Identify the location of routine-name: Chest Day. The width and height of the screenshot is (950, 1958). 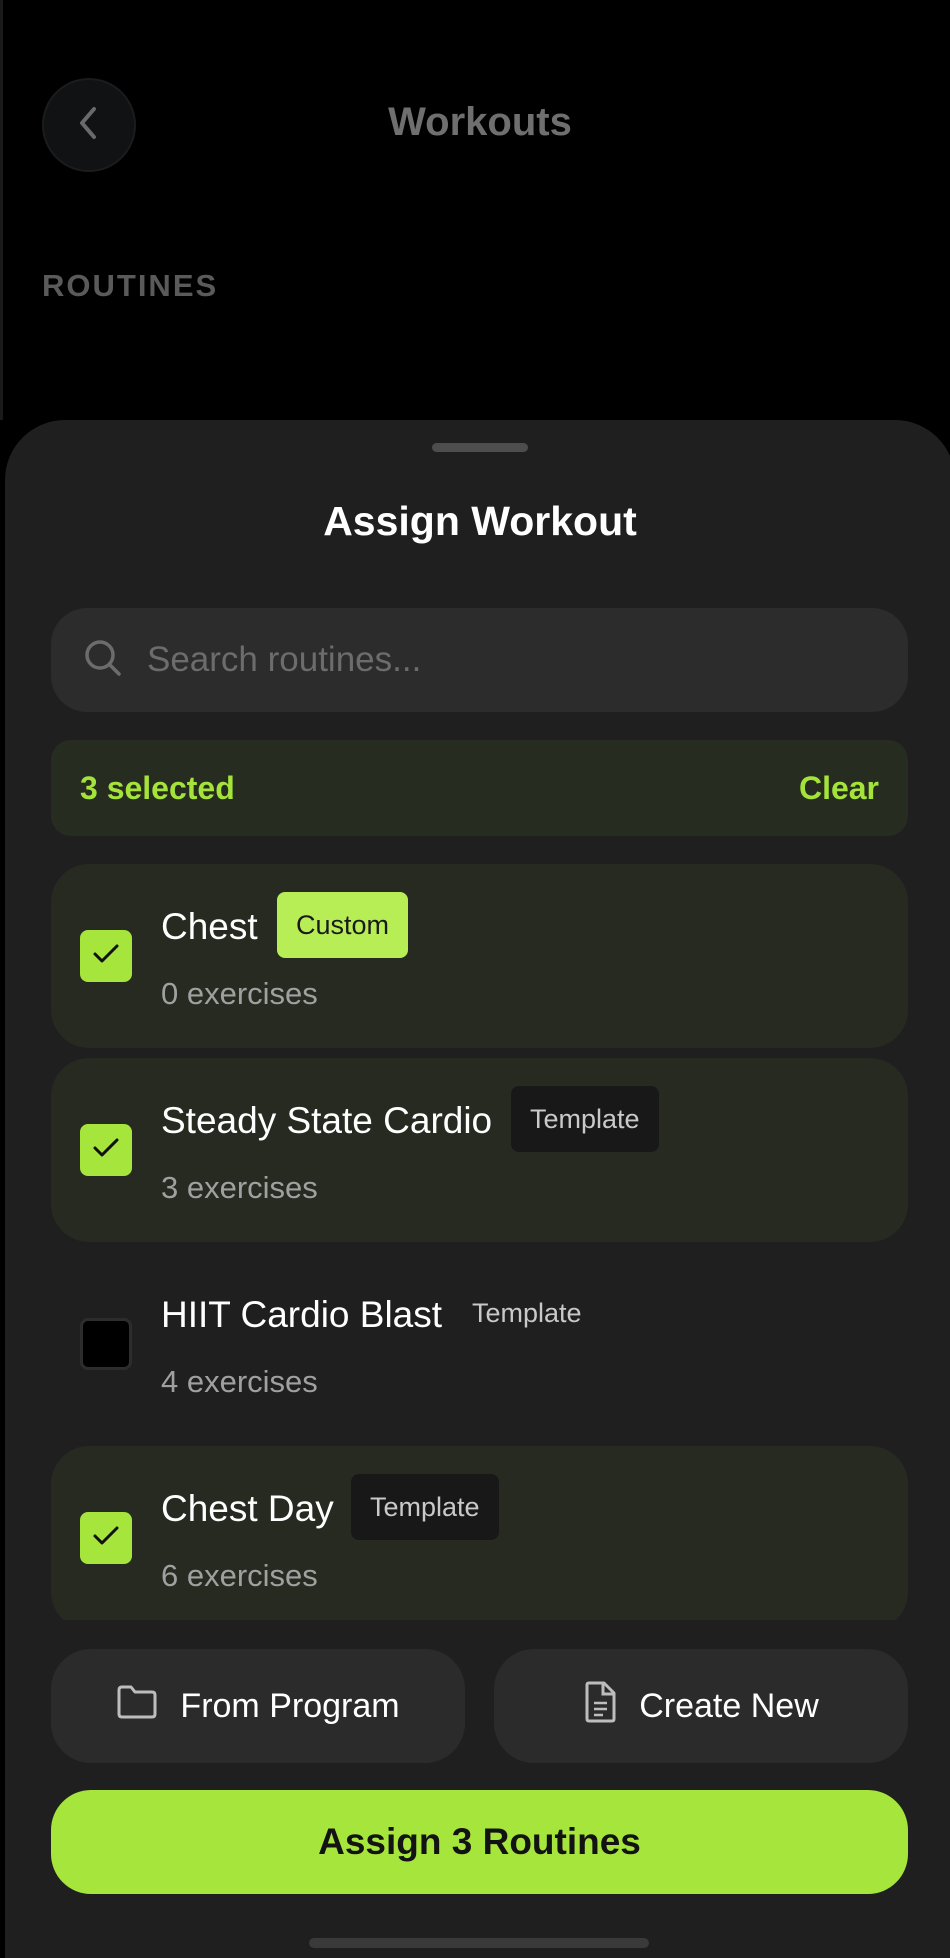
(247, 1508).